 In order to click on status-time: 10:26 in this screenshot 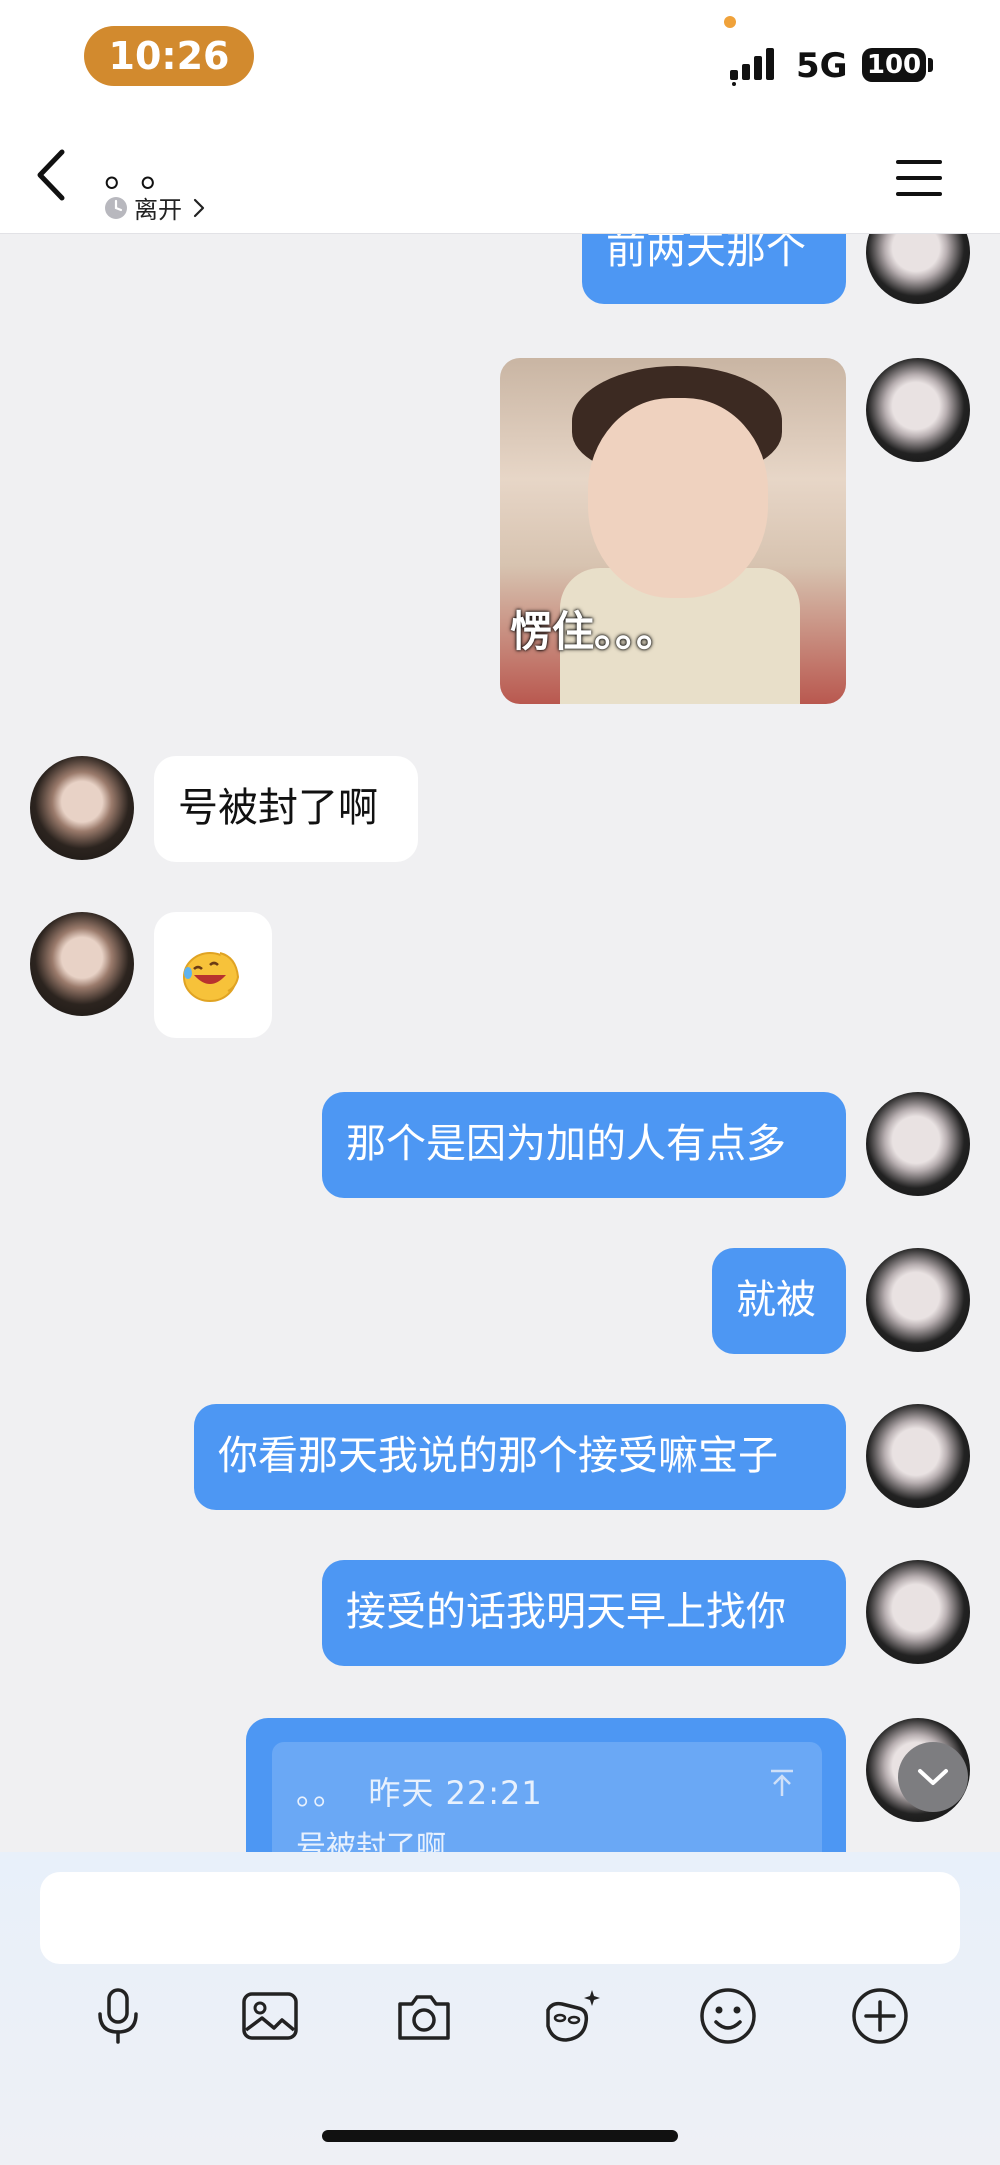, I will do `click(169, 56)`.